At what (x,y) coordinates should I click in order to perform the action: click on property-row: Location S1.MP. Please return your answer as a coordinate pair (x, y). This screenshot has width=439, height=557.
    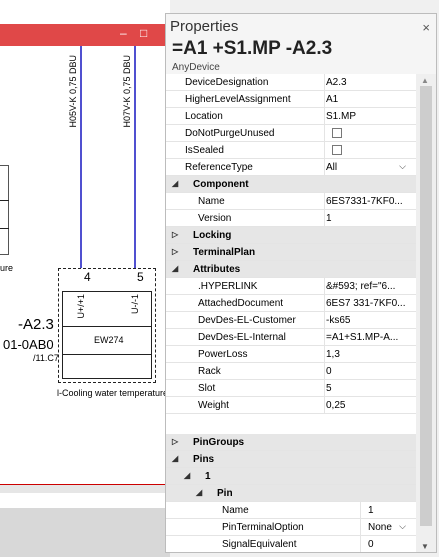
    Looking at the image, I should click on (291, 116).